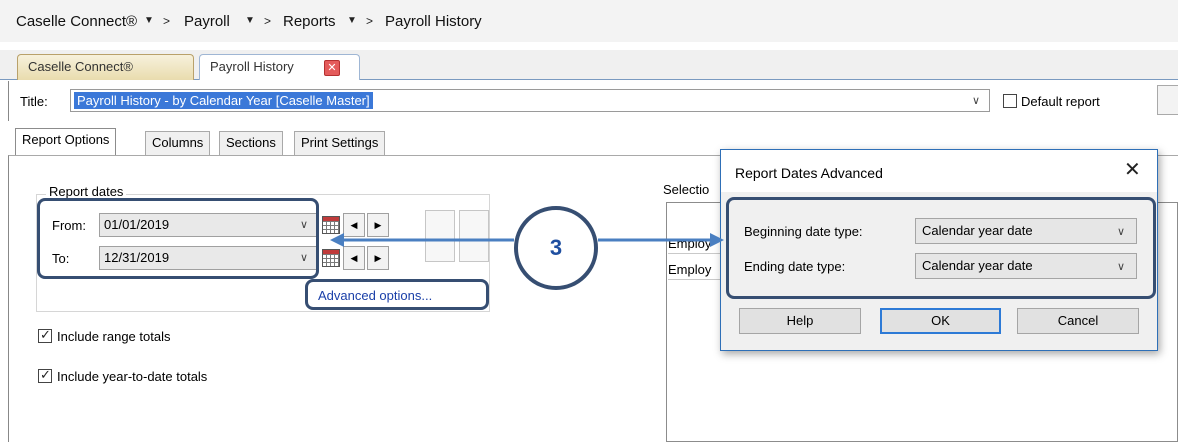 This screenshot has height=442, width=1178. What do you see at coordinates (527, 240) in the screenshot?
I see `callout-connector` at bounding box center [527, 240].